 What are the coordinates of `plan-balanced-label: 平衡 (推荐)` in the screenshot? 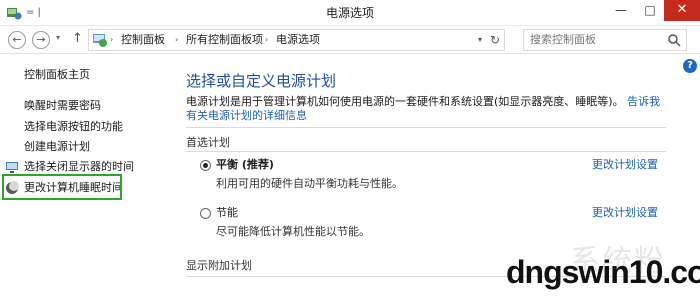 It's located at (245, 165).